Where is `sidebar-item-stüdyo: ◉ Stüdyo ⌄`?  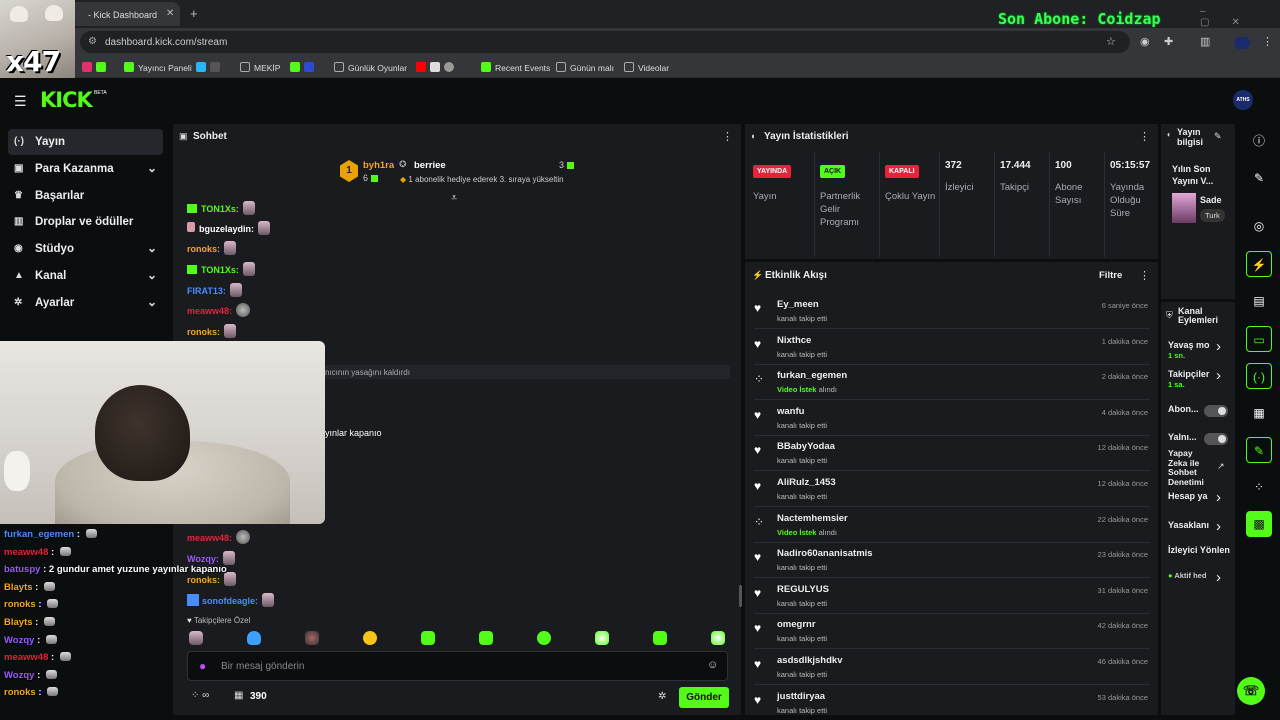 sidebar-item-stüdyo: ◉ Stüdyo ⌄ is located at coordinates (85, 249).